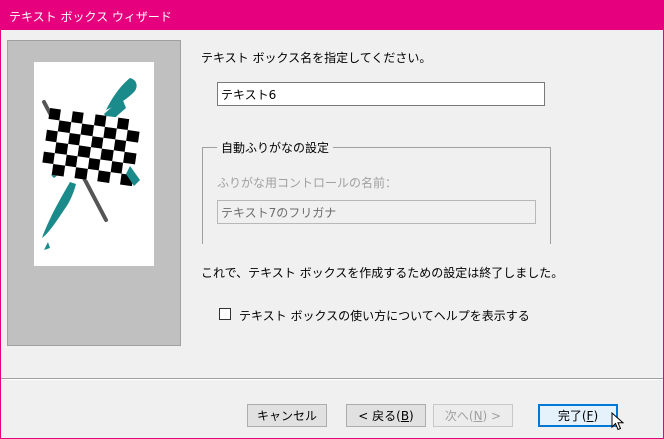  What do you see at coordinates (381, 94) in the screenshot?
I see `text-box-name-input` at bounding box center [381, 94].